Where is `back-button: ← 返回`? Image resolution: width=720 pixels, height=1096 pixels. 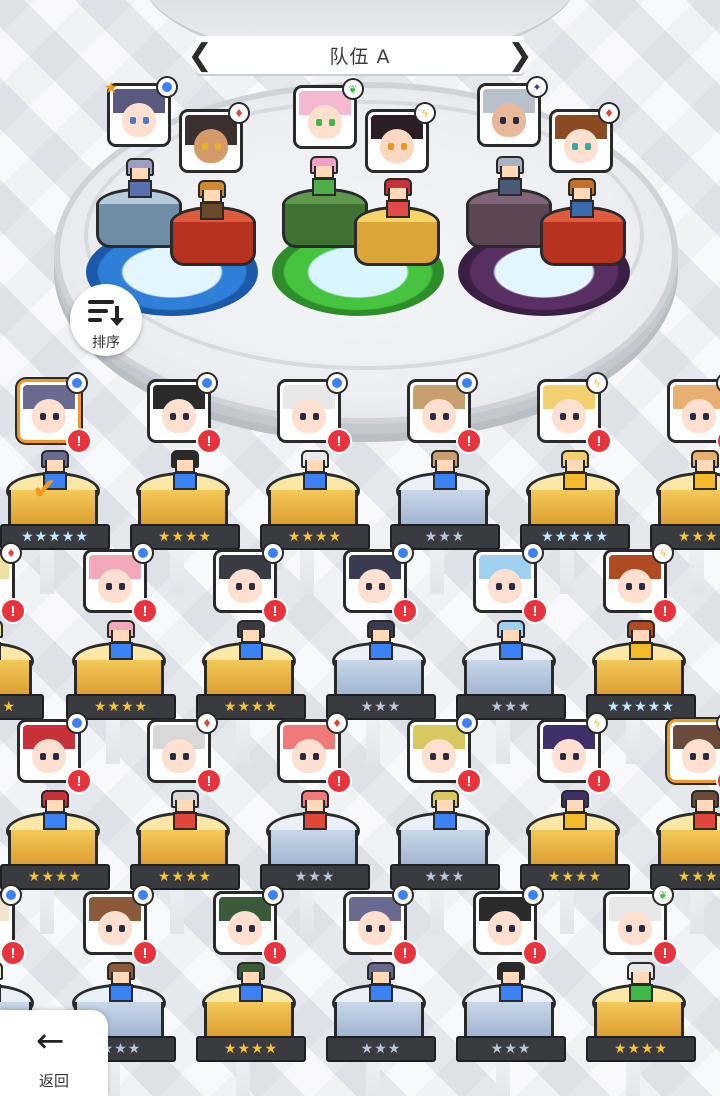
back-button: ← 返回 is located at coordinates (54, 1053).